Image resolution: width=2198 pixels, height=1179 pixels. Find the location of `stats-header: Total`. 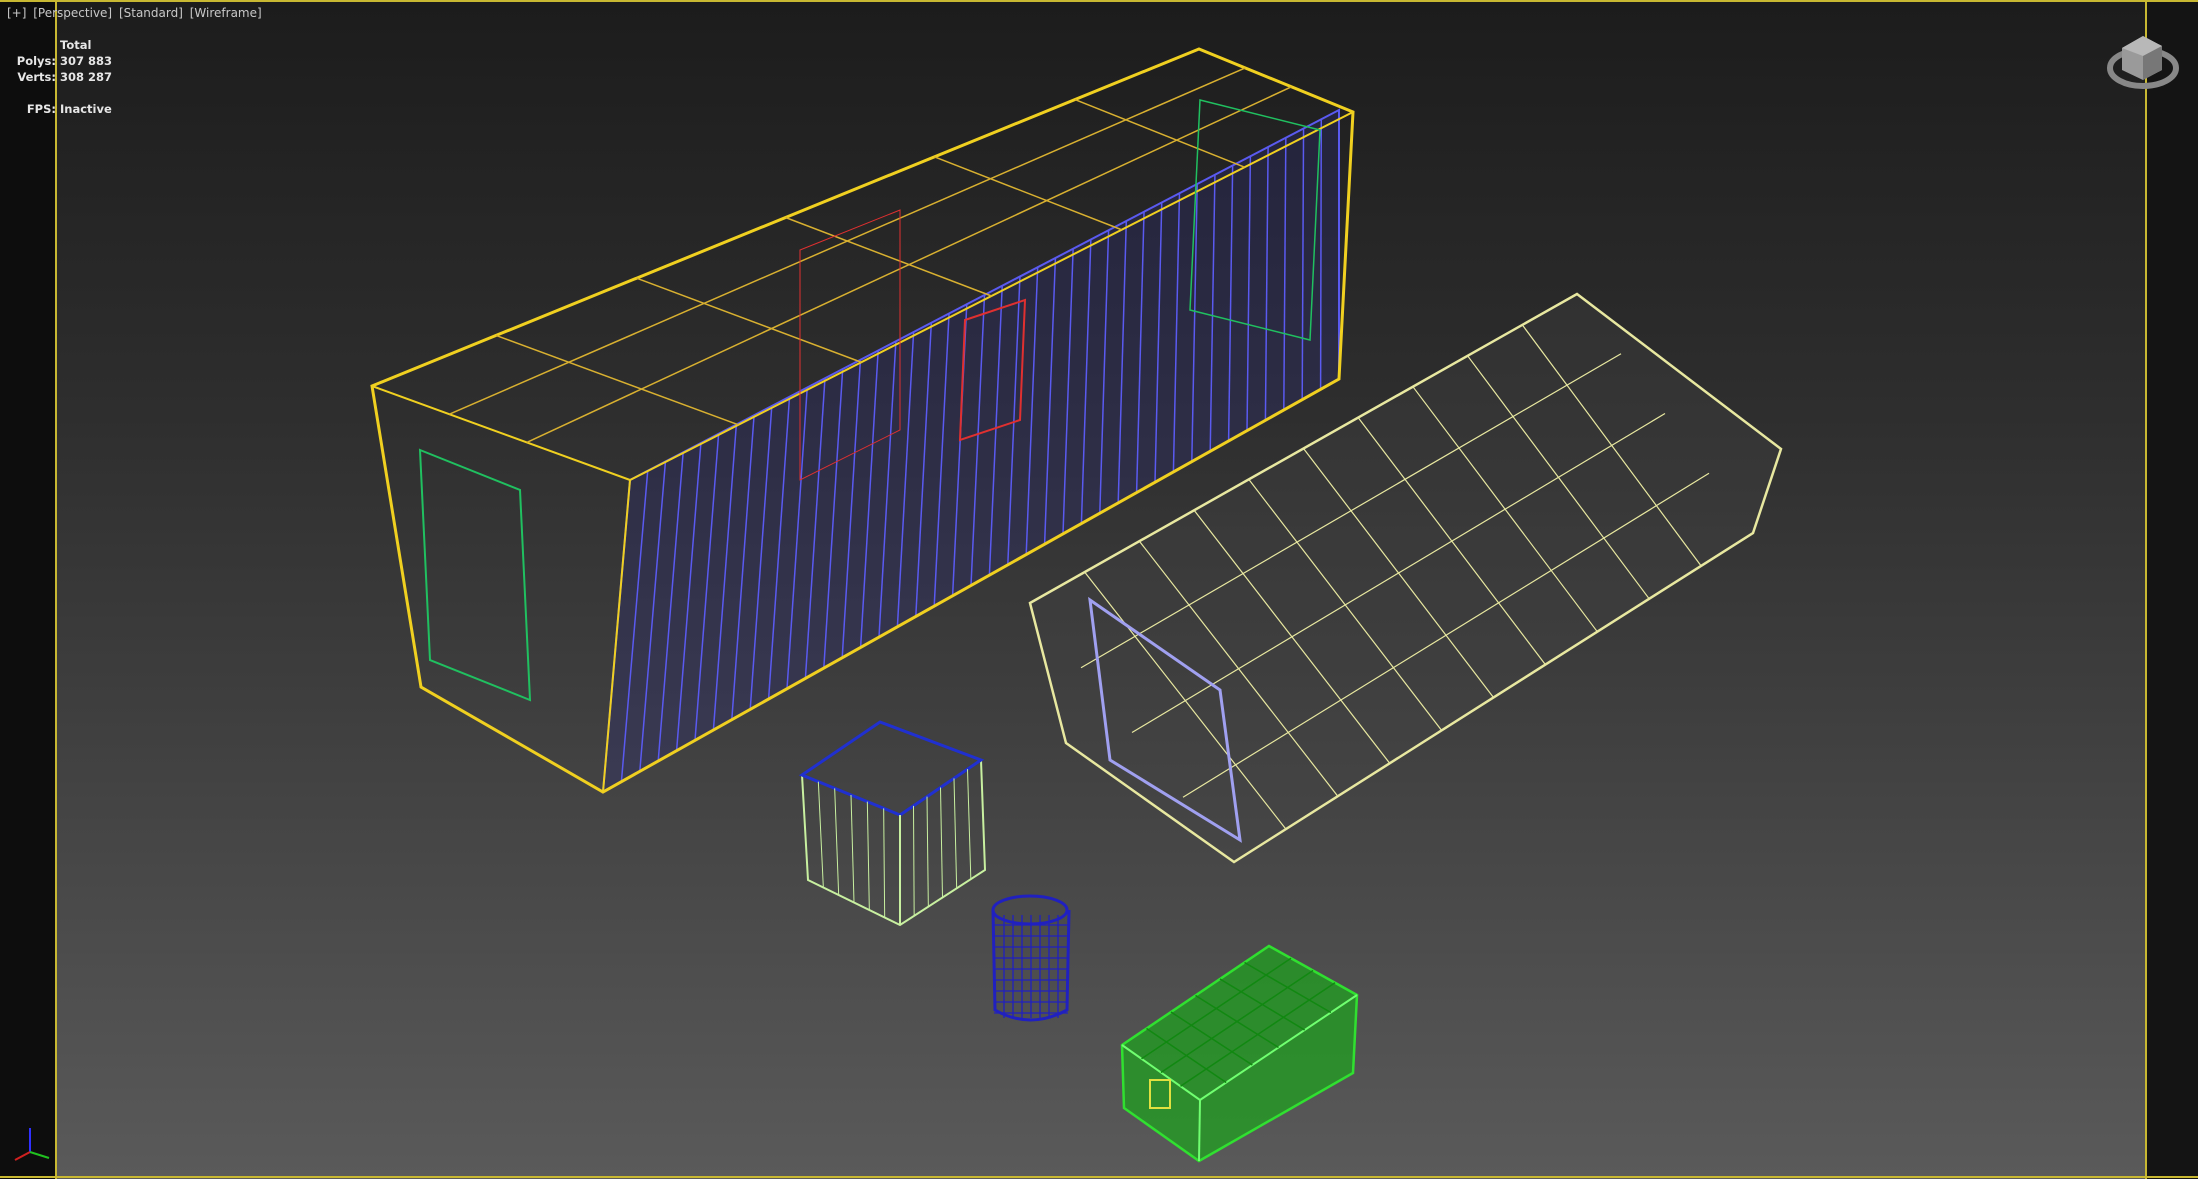

stats-header: Total is located at coordinates (76, 45).